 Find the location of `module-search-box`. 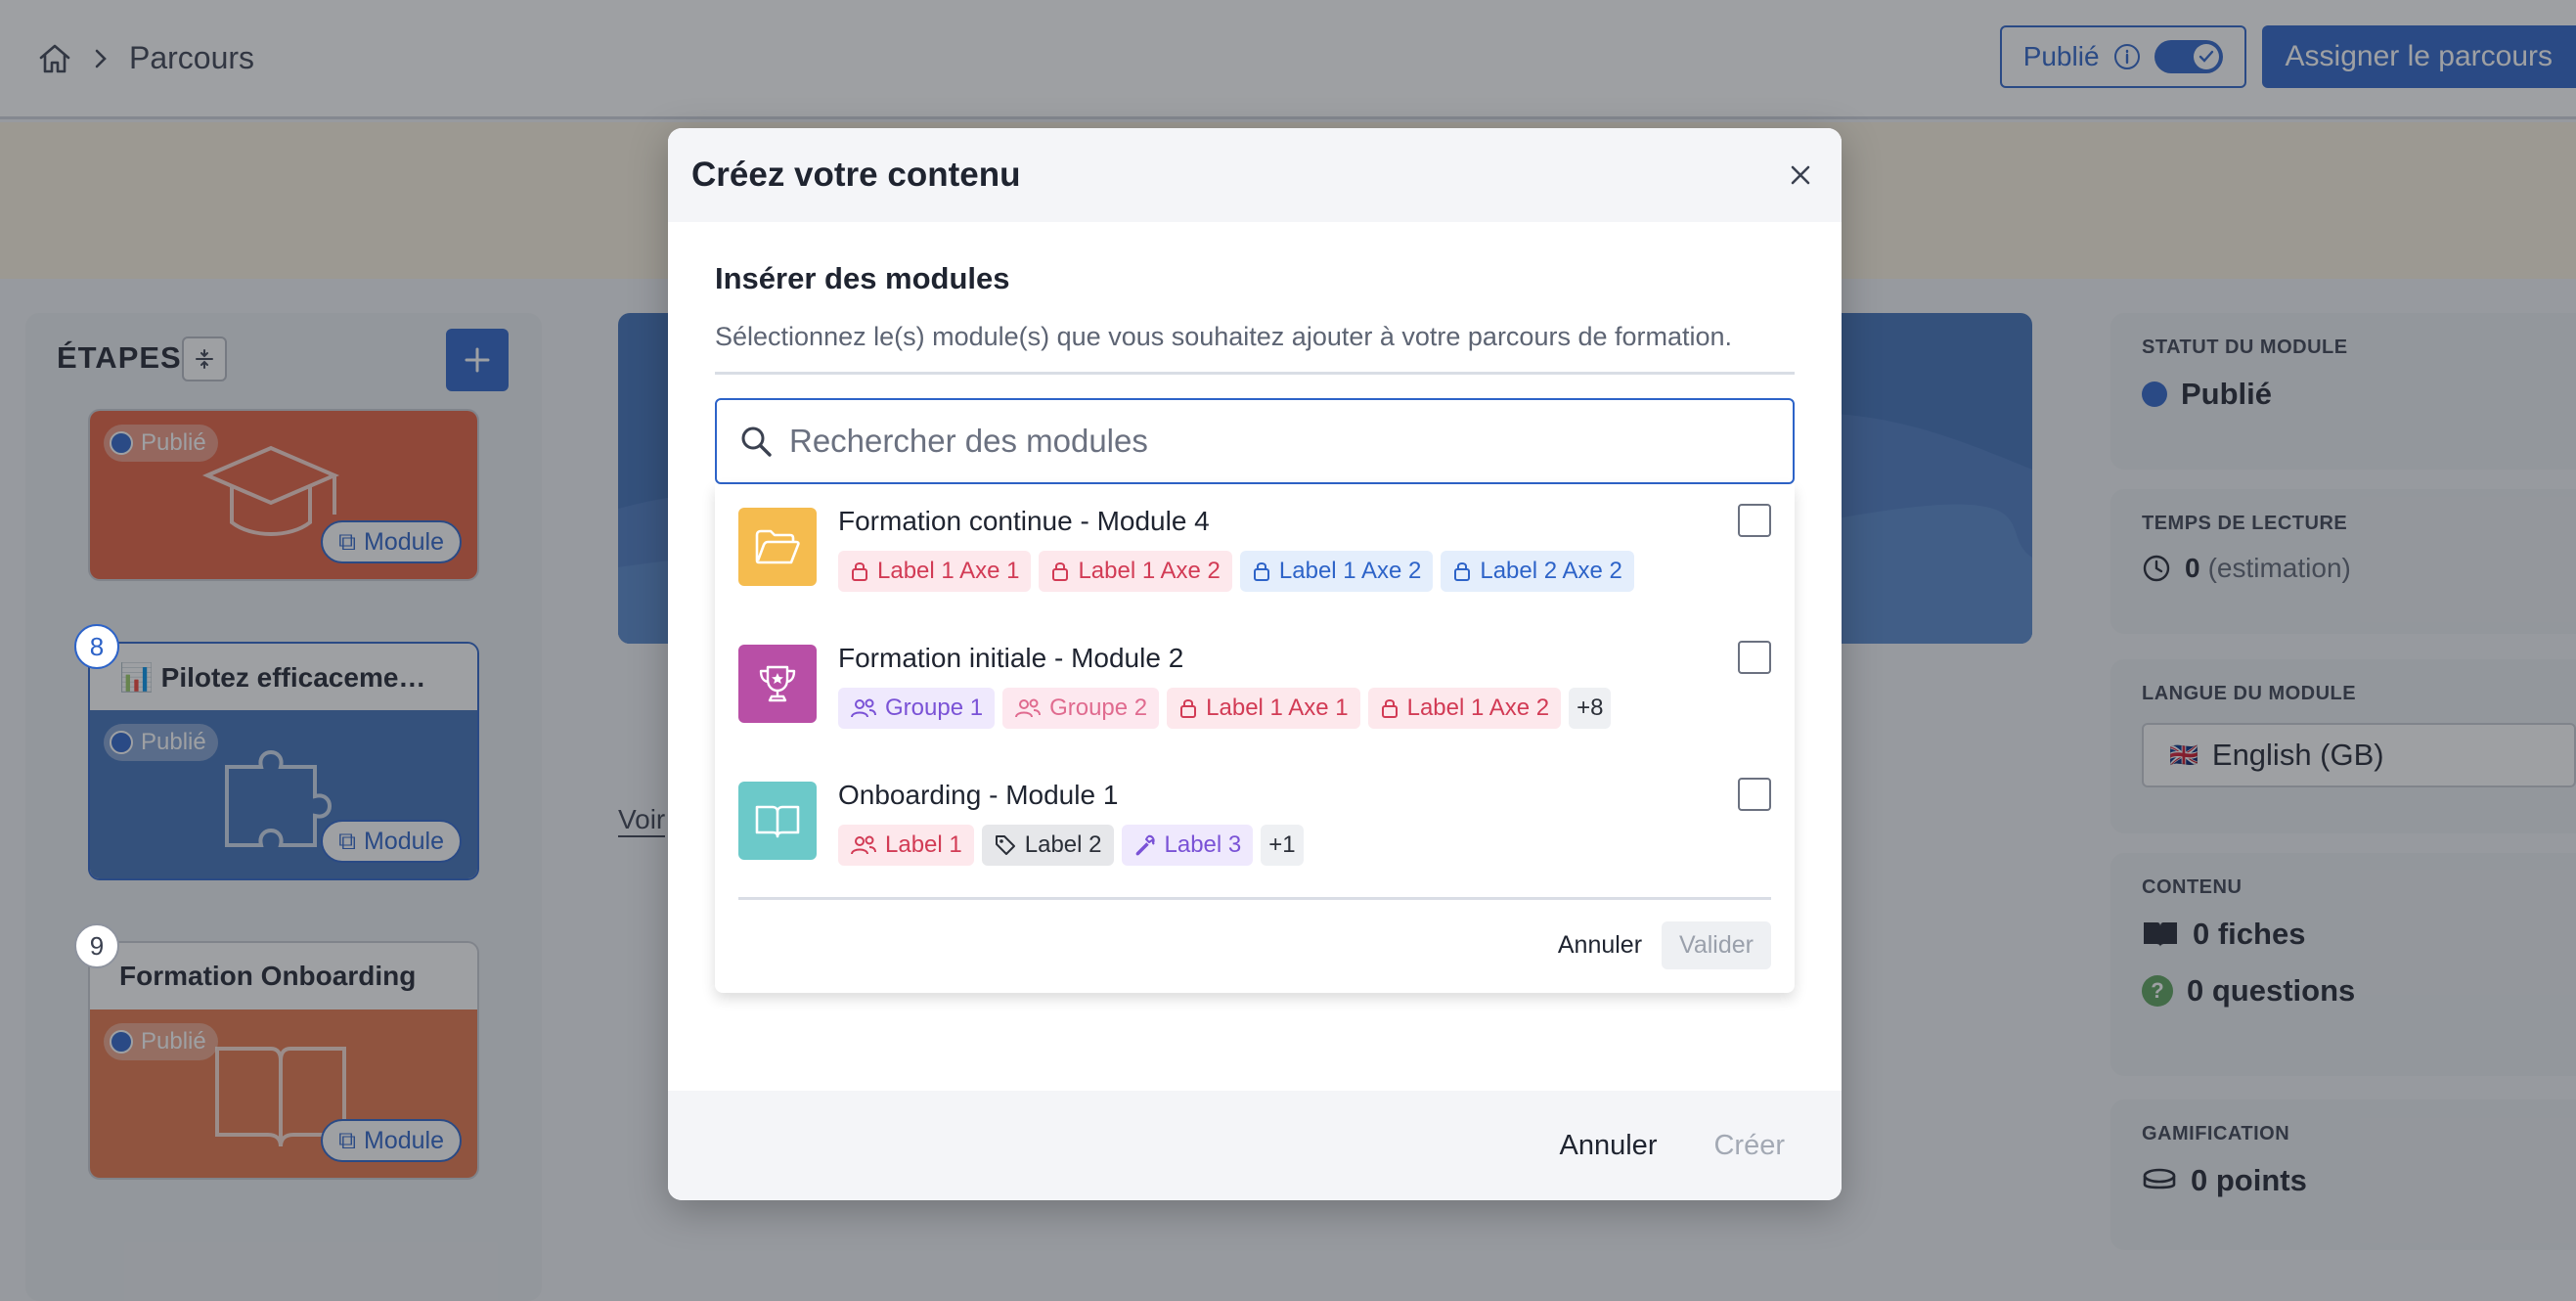

module-search-box is located at coordinates (1255, 441).